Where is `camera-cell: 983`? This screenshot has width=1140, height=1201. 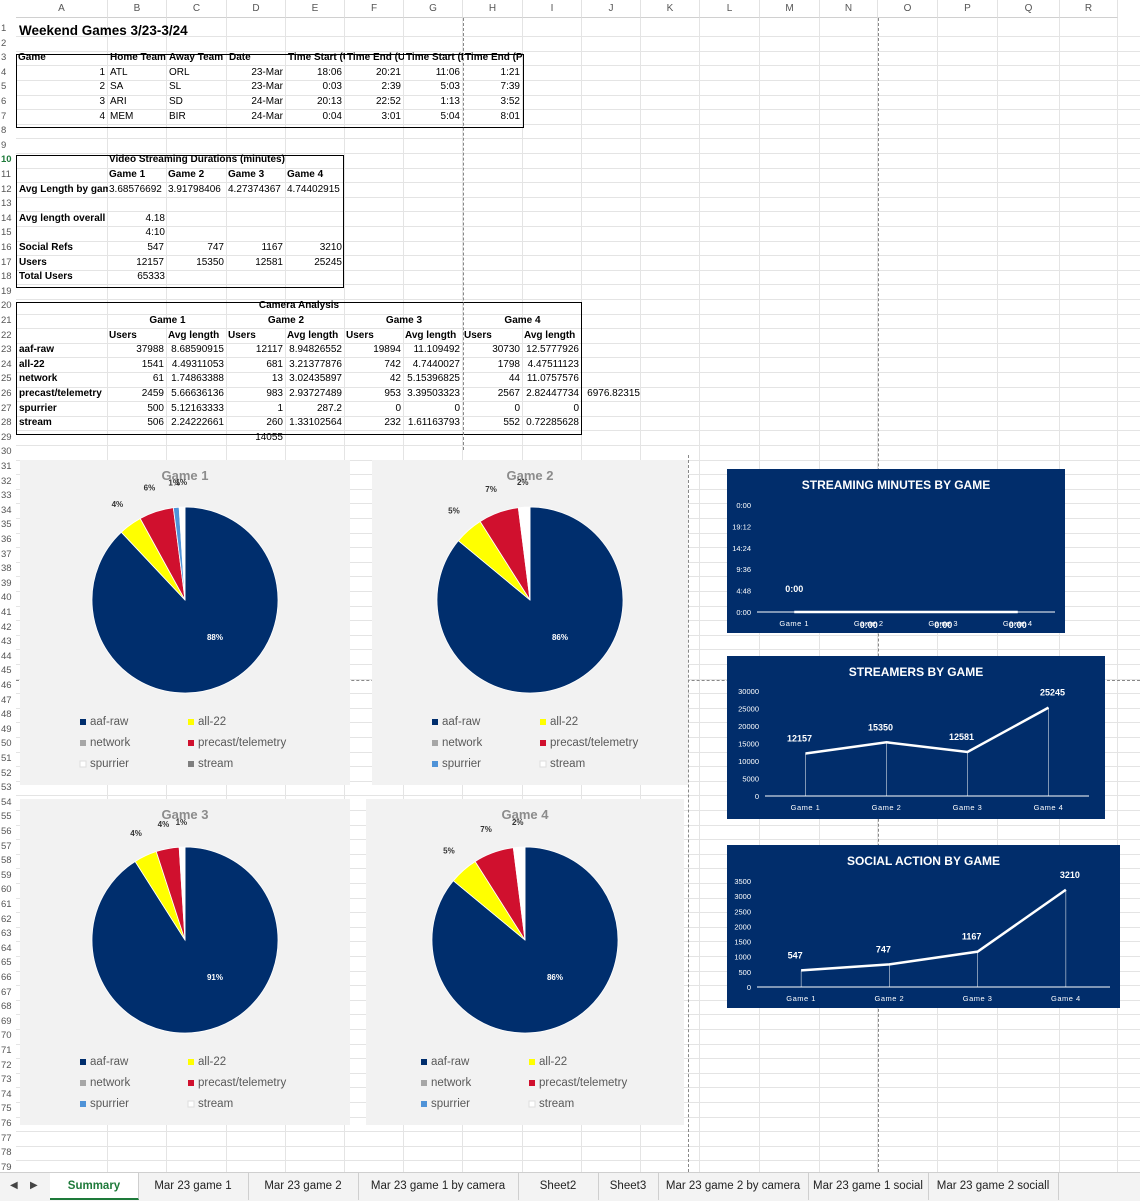 camera-cell: 983 is located at coordinates (255, 394).